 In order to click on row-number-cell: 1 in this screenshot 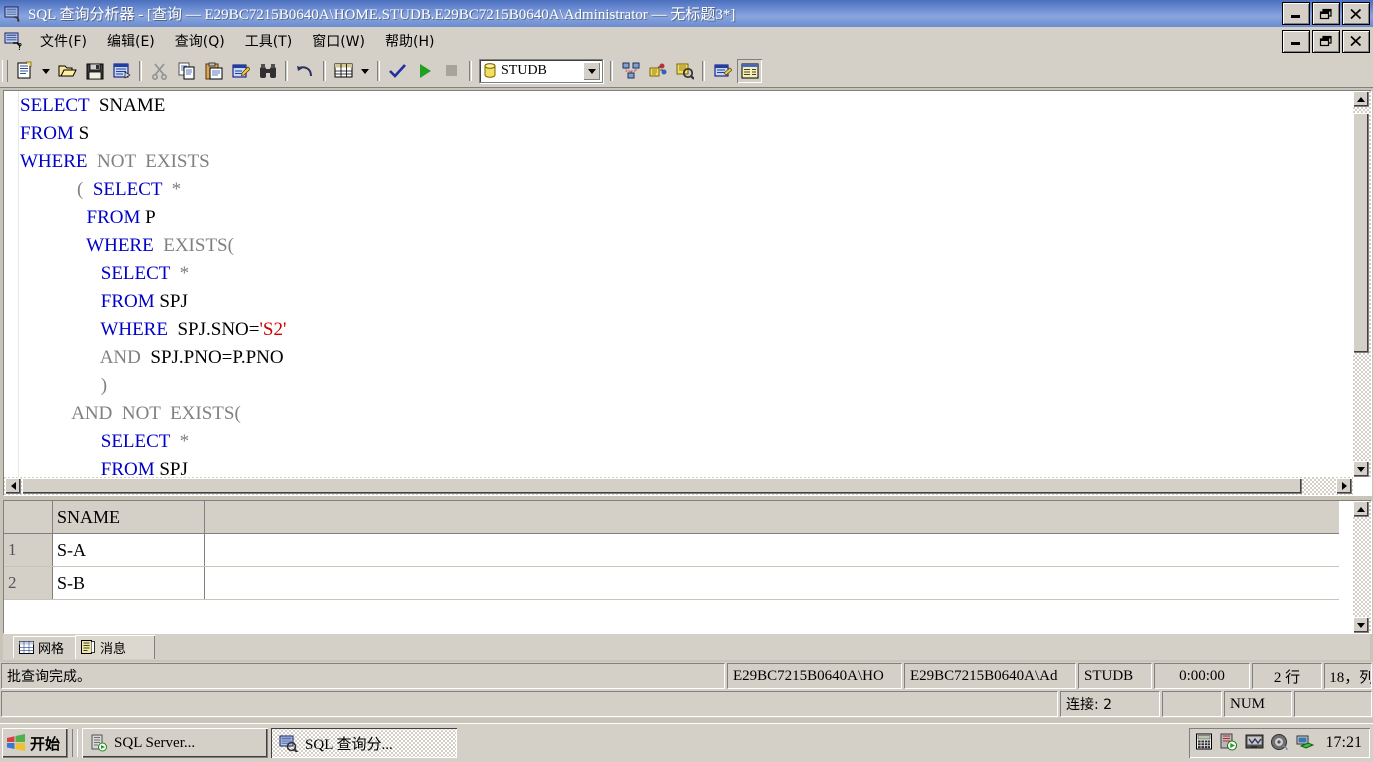, I will do `click(28, 550)`.